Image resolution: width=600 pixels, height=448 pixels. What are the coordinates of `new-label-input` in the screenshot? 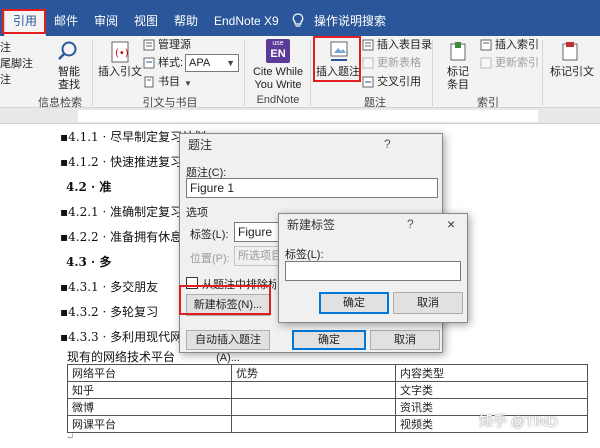 It's located at (373, 271).